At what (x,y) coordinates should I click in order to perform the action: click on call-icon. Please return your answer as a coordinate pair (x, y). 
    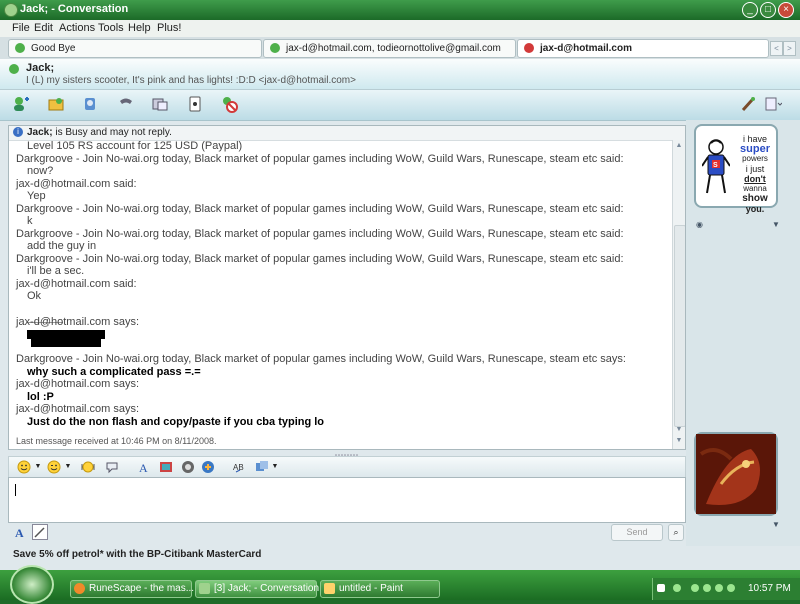
    Looking at the image, I should click on (126, 104).